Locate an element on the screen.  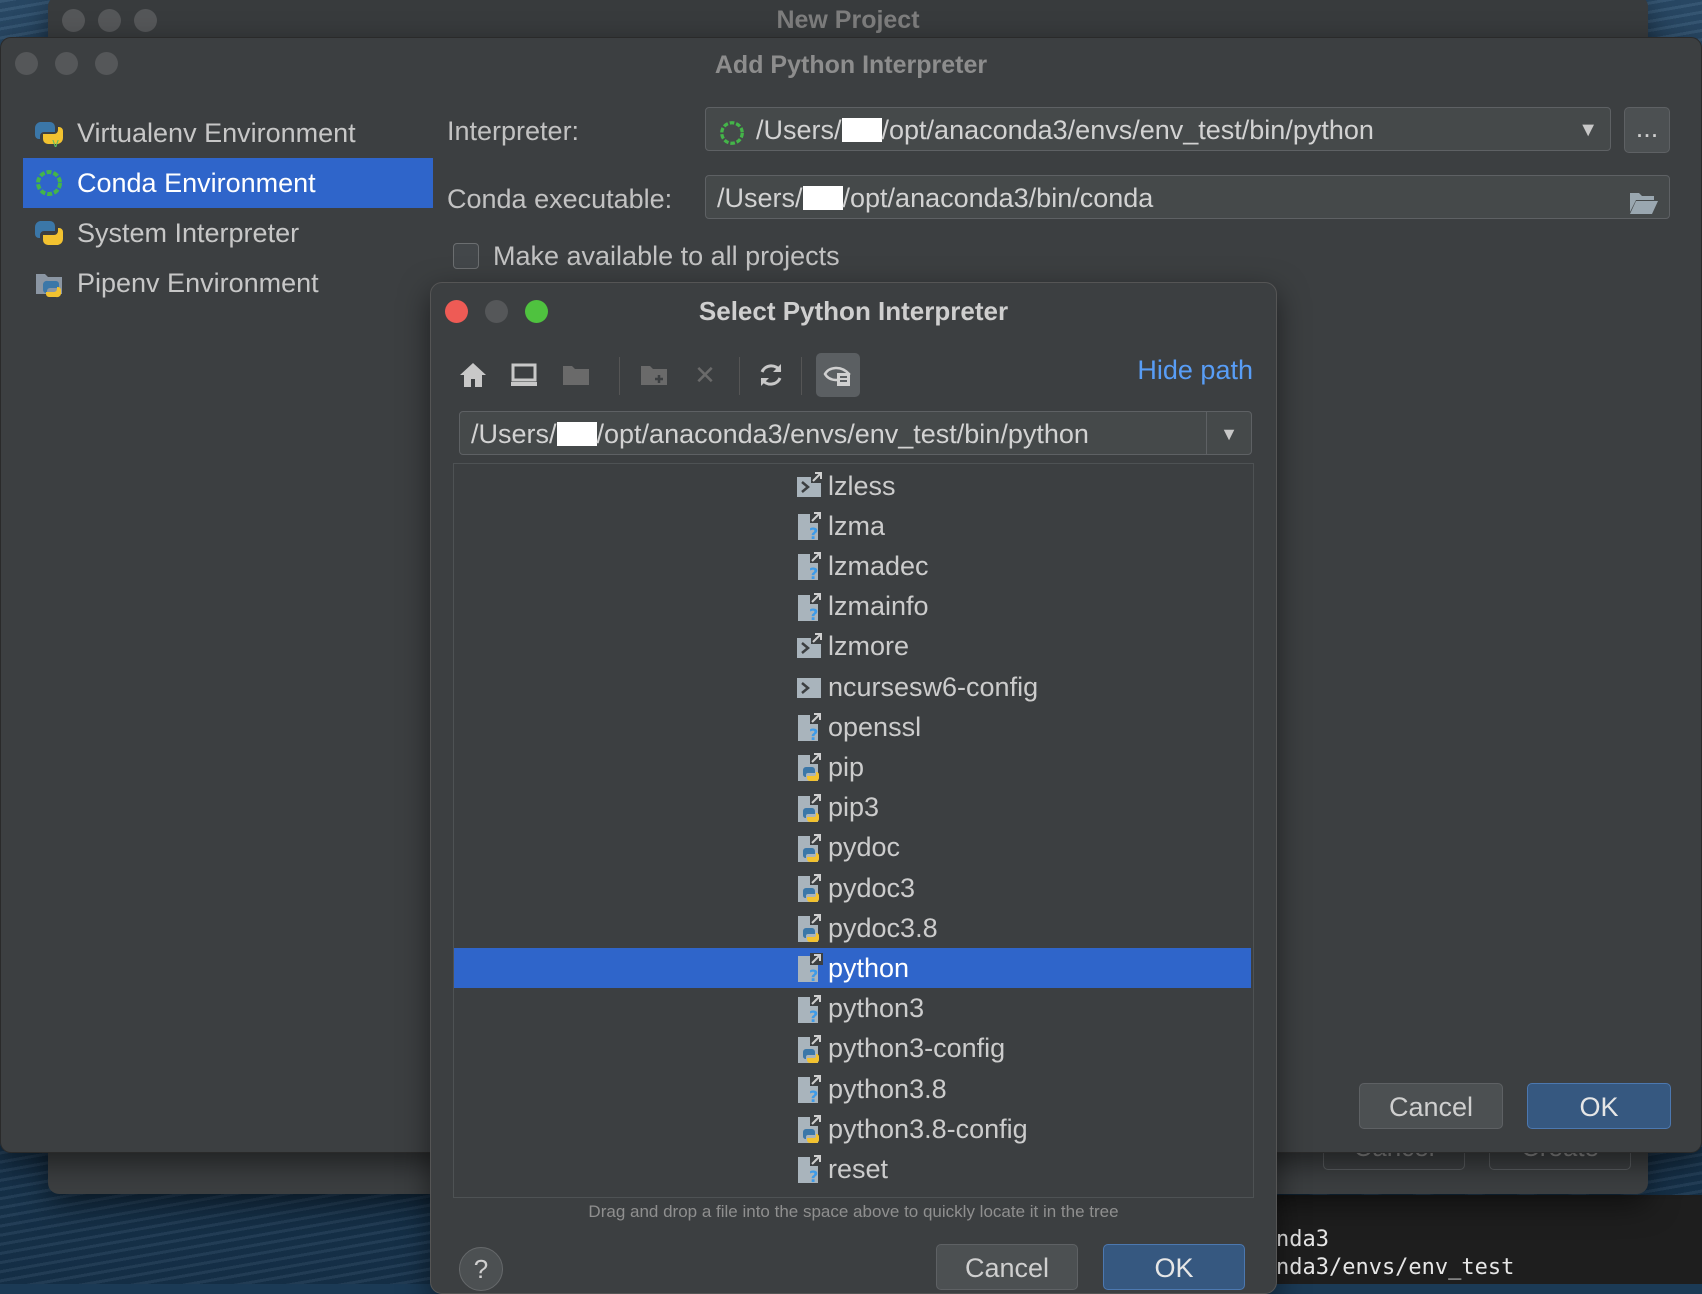
make-available-label: Make available to all projects is located at coordinates (666, 256).